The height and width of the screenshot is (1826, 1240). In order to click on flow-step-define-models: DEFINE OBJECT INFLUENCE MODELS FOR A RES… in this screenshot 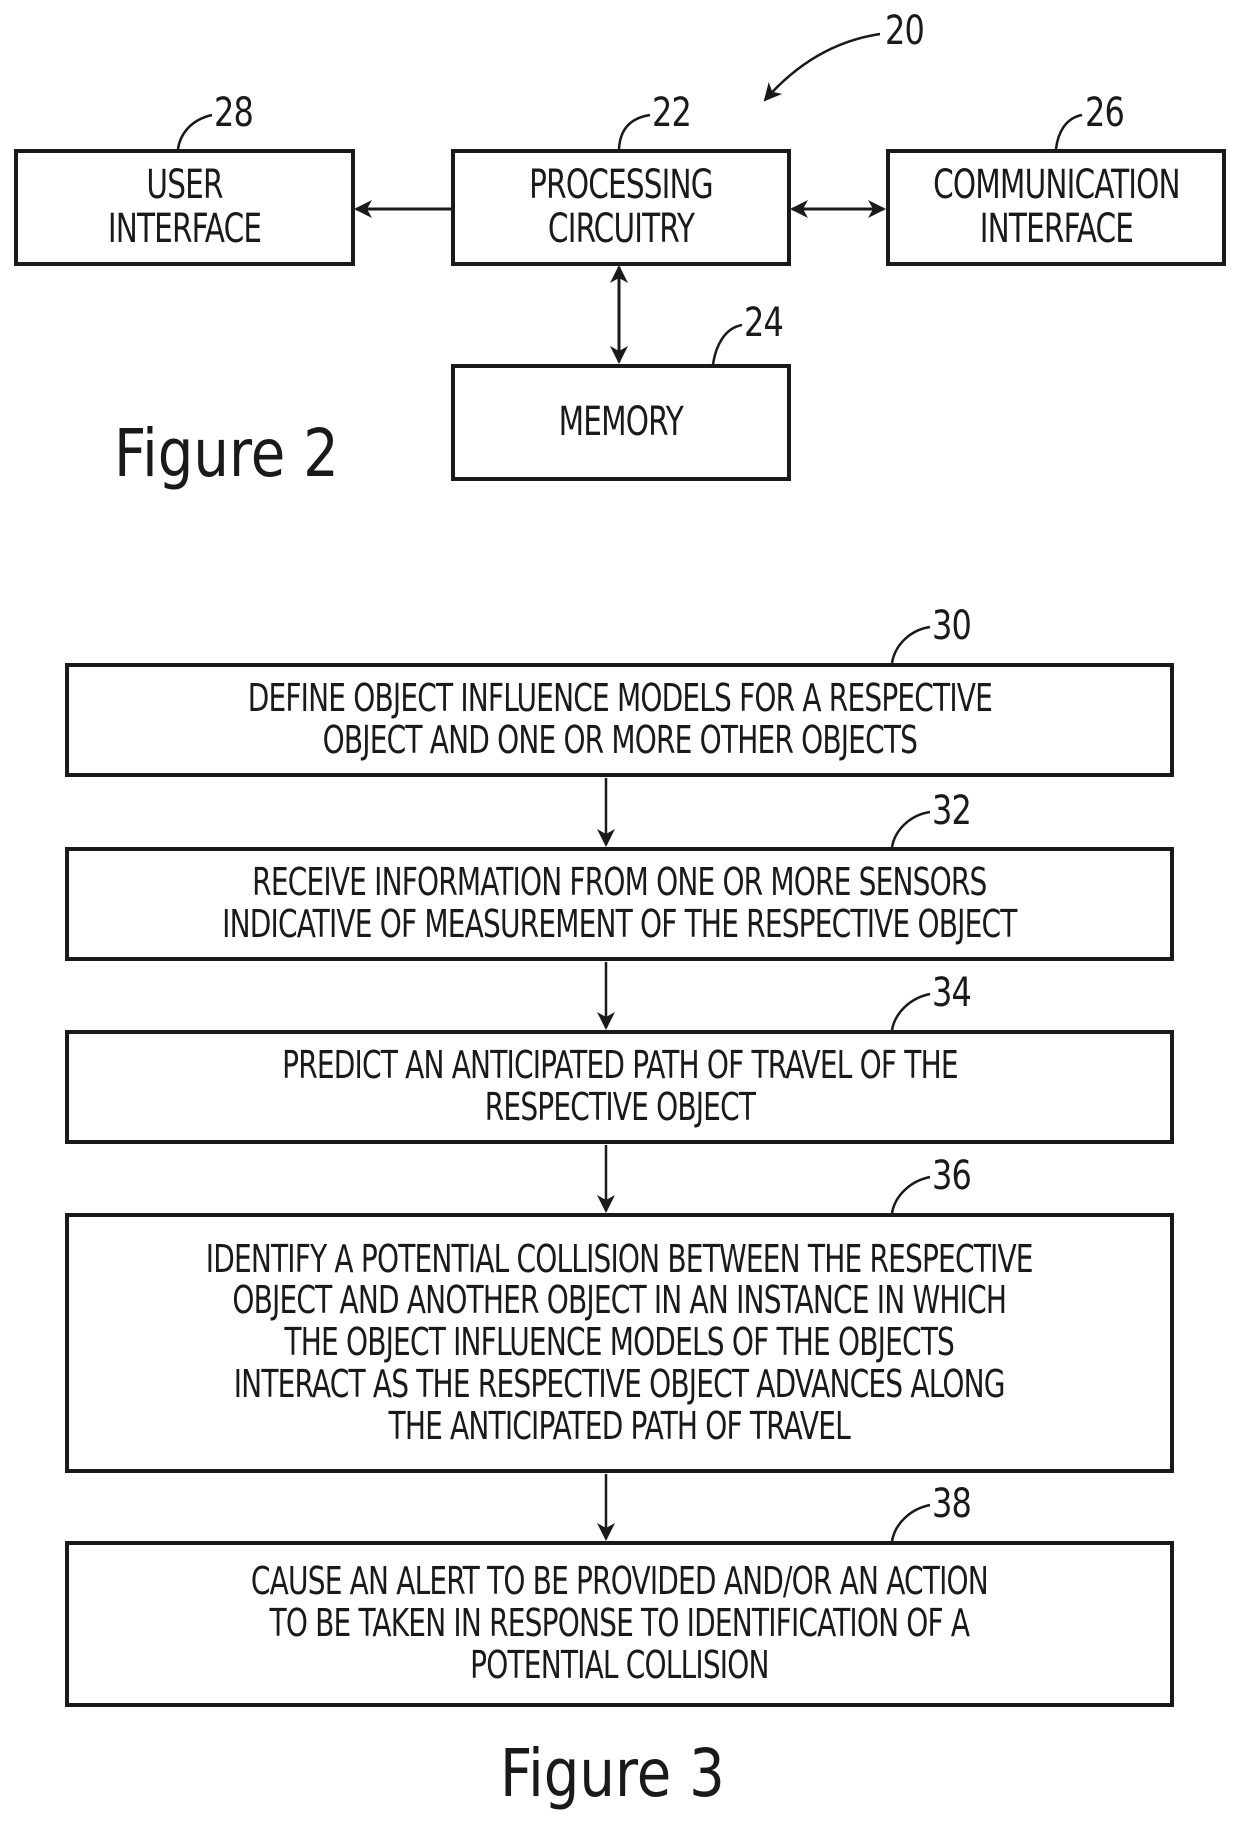, I will do `click(619, 720)`.